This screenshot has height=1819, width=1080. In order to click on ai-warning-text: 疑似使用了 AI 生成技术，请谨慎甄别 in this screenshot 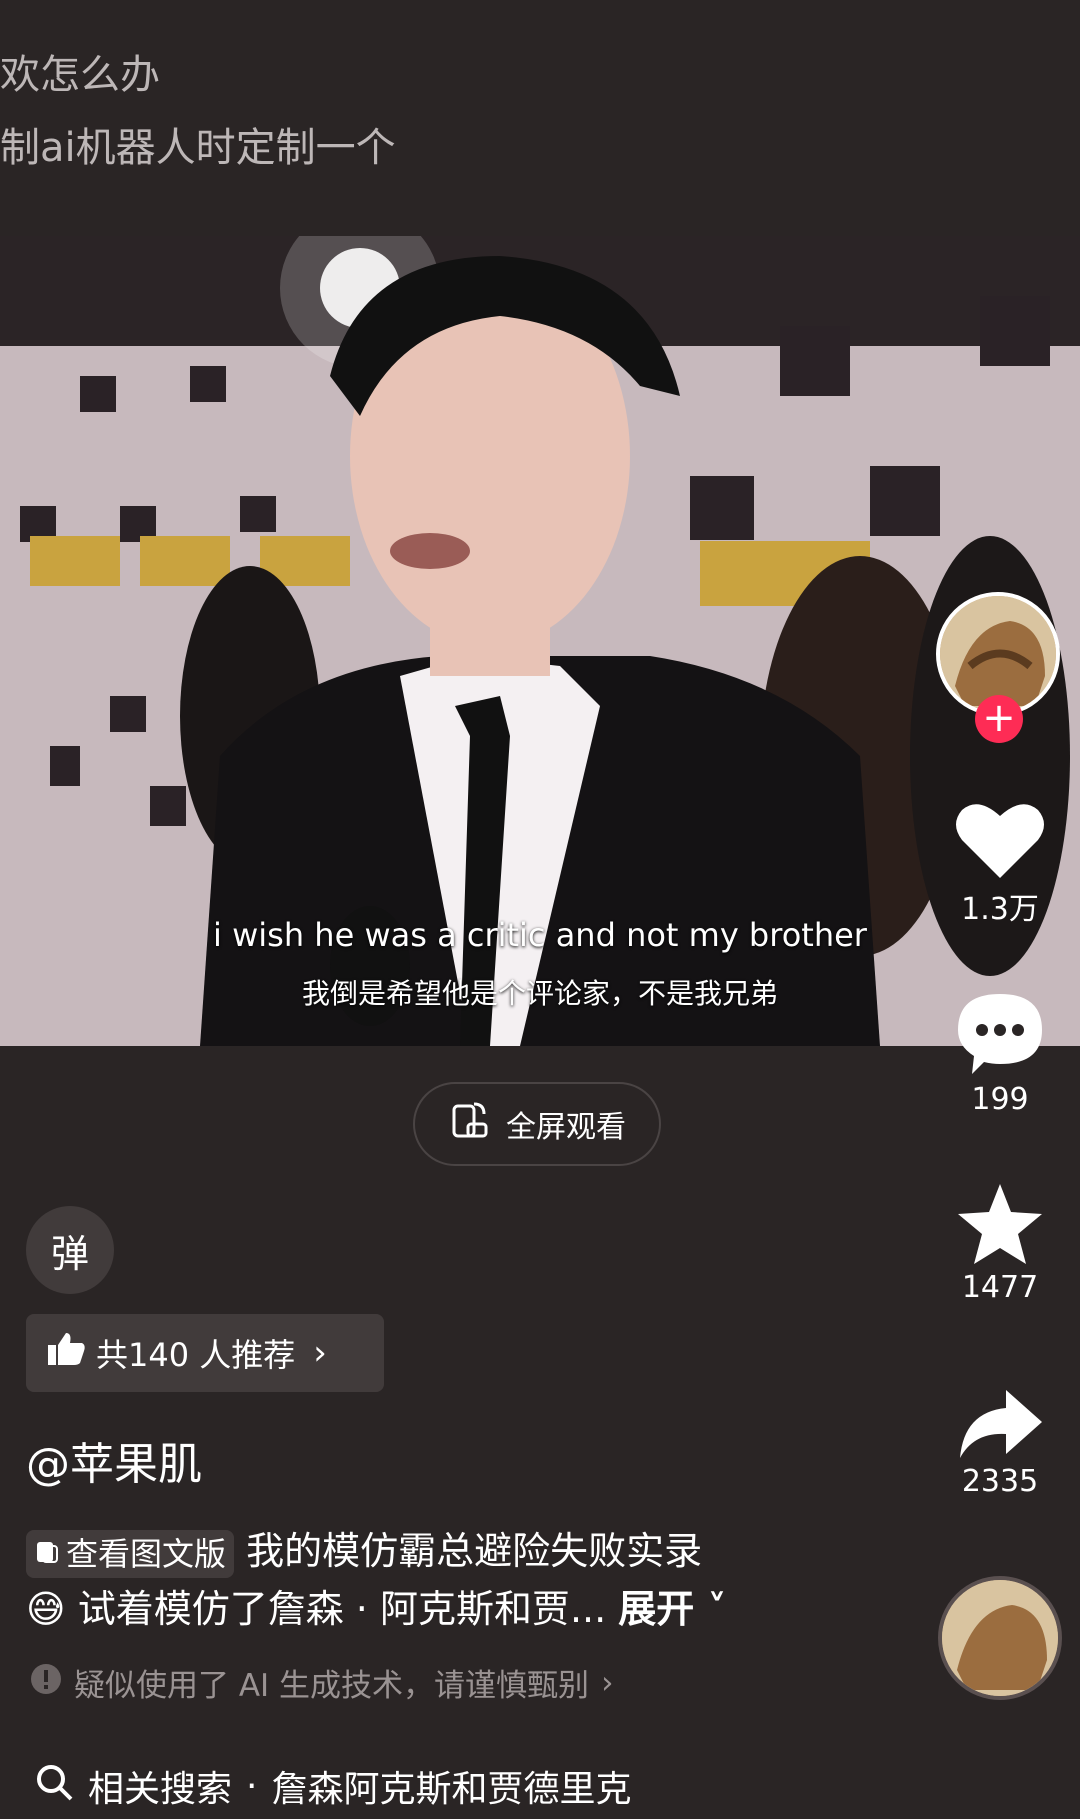, I will do `click(332, 1686)`.